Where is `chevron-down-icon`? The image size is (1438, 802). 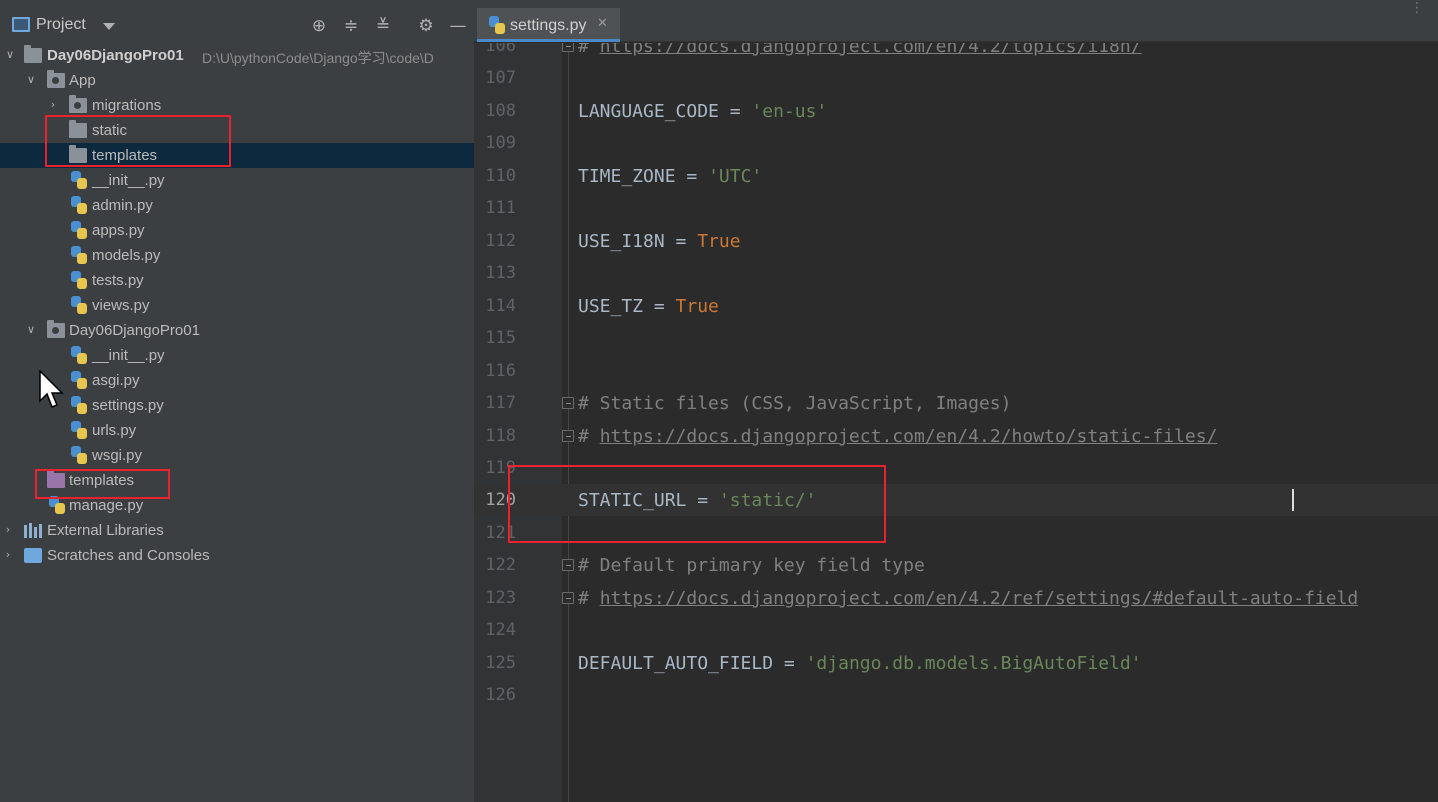 chevron-down-icon is located at coordinates (109, 26).